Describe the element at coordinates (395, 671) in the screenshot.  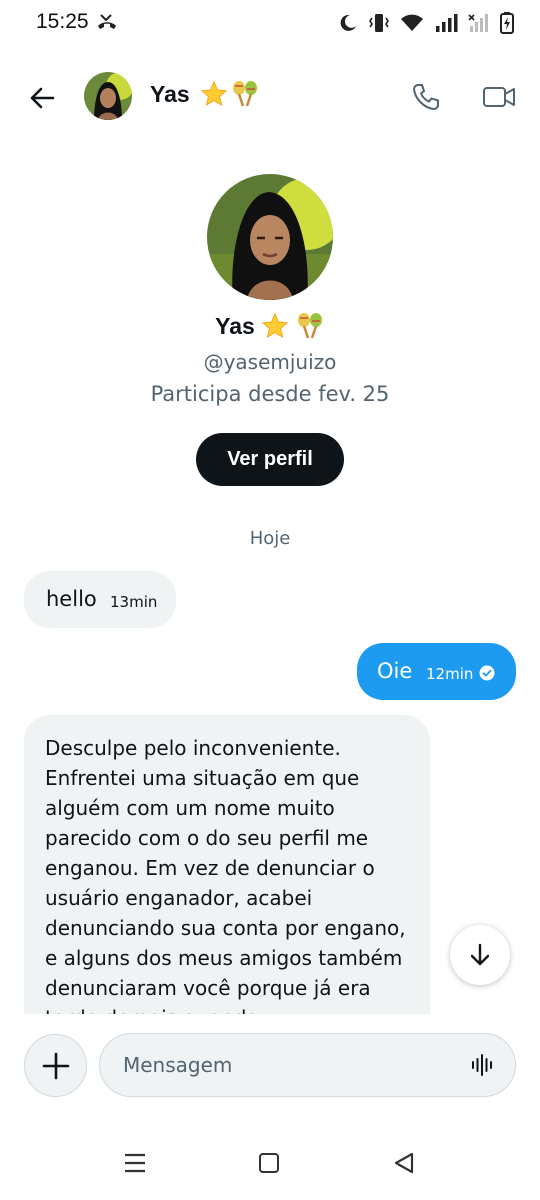
I see `message-text: Oie` at that location.